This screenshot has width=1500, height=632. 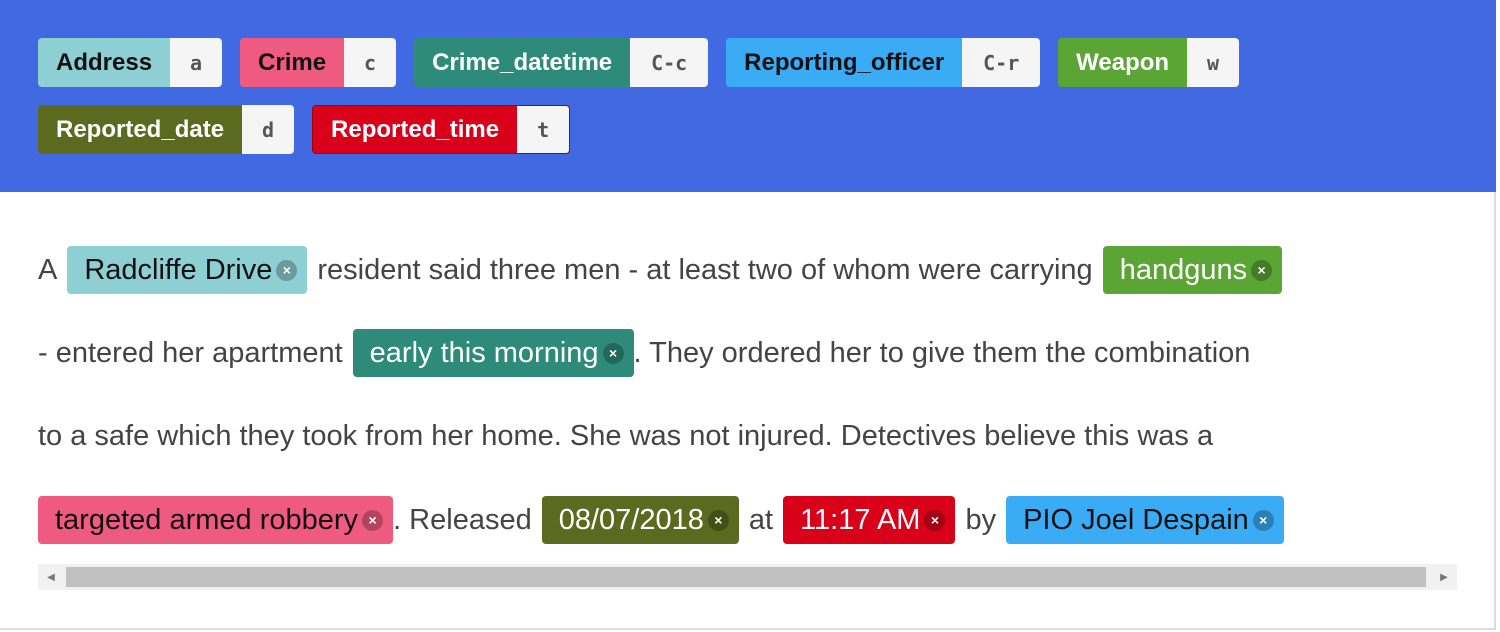 What do you see at coordinates (462, 519) in the screenshot?
I see `text-segment: . Released` at bounding box center [462, 519].